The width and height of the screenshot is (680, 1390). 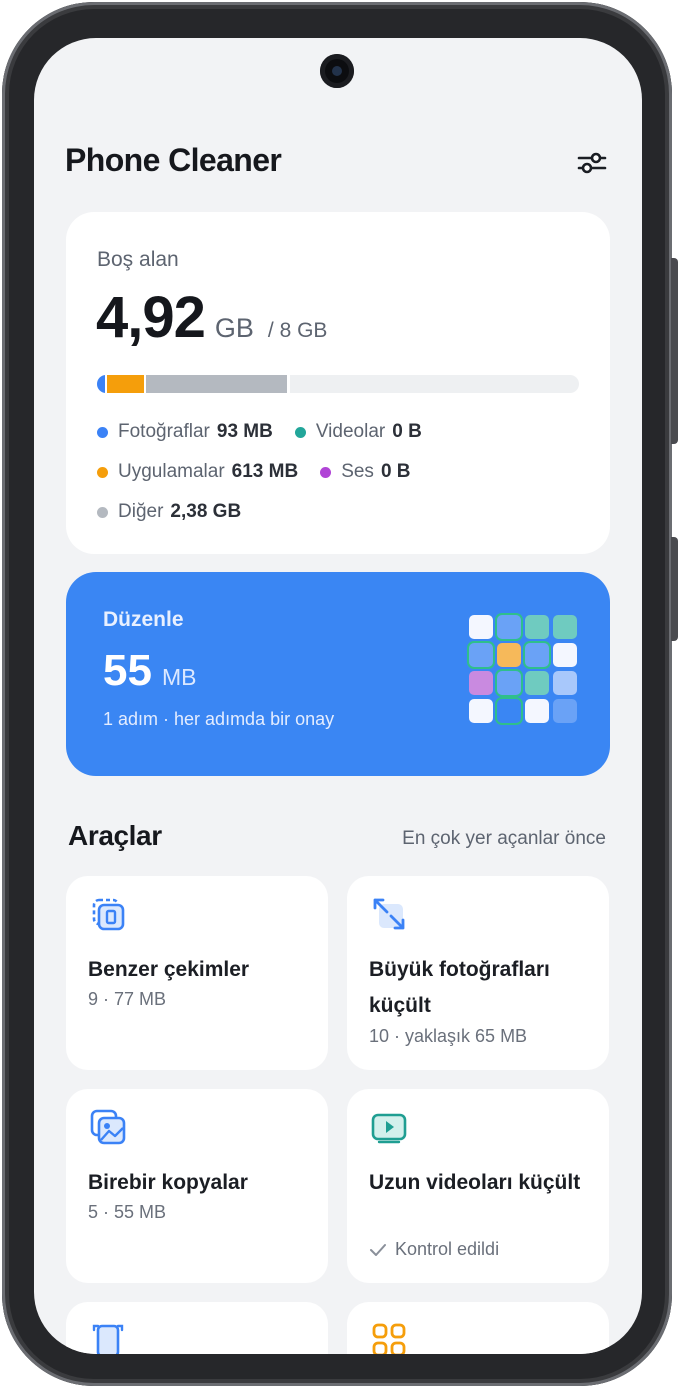 What do you see at coordinates (127, 670) in the screenshot?
I see `organize-amount-number: 55` at bounding box center [127, 670].